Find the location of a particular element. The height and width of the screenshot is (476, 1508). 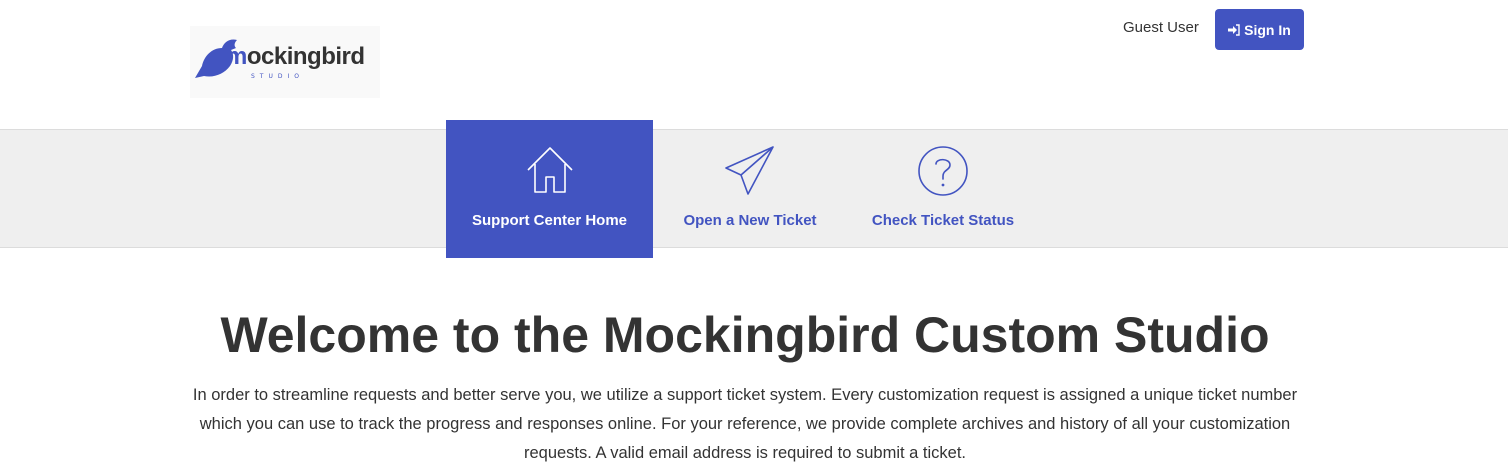

page-title: Welcome to the Mockingbird Custom Studio is located at coordinates (745, 335).